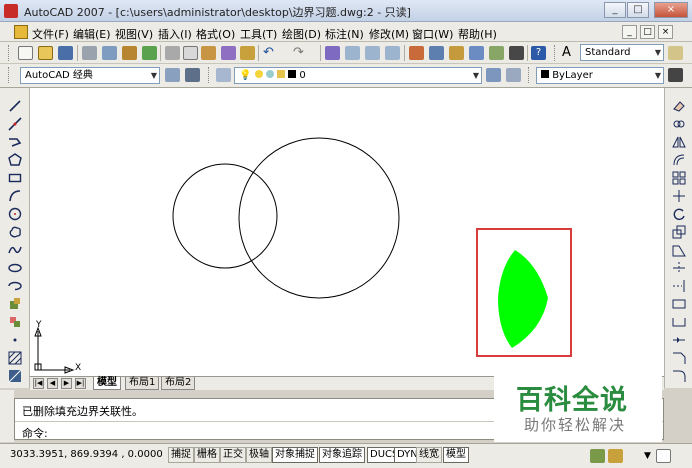  Describe the element at coordinates (207, 455) in the screenshot. I see `grid-toggle: 栅格` at that location.